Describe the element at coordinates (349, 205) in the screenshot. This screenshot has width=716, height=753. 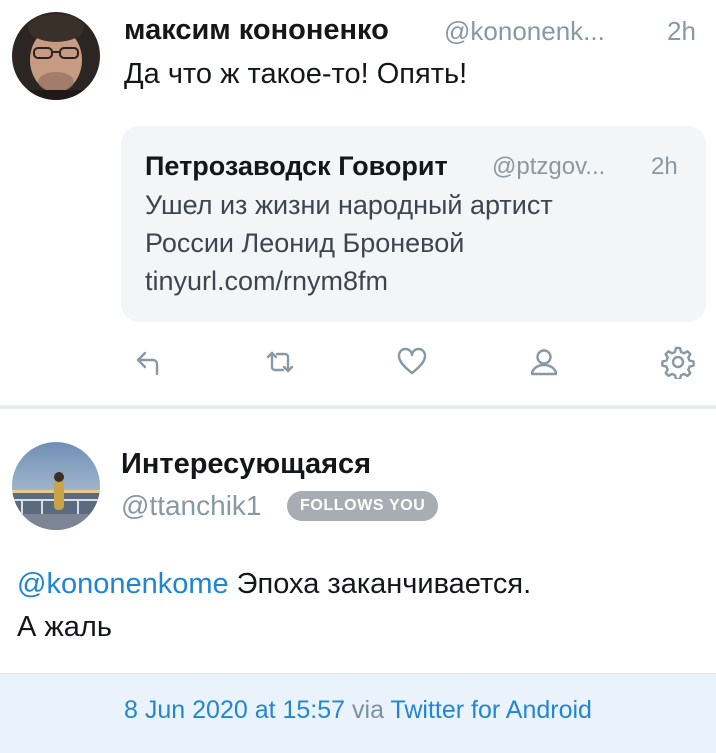
I see `quoted-text-line: Ушел из жизни народный артист` at that location.